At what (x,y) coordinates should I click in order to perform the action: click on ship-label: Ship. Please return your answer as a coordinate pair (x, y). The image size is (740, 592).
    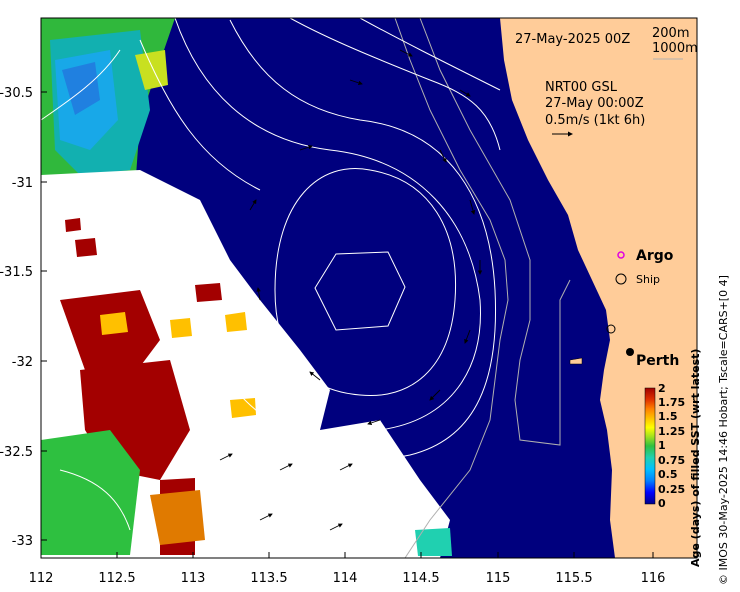
    Looking at the image, I should click on (648, 279).